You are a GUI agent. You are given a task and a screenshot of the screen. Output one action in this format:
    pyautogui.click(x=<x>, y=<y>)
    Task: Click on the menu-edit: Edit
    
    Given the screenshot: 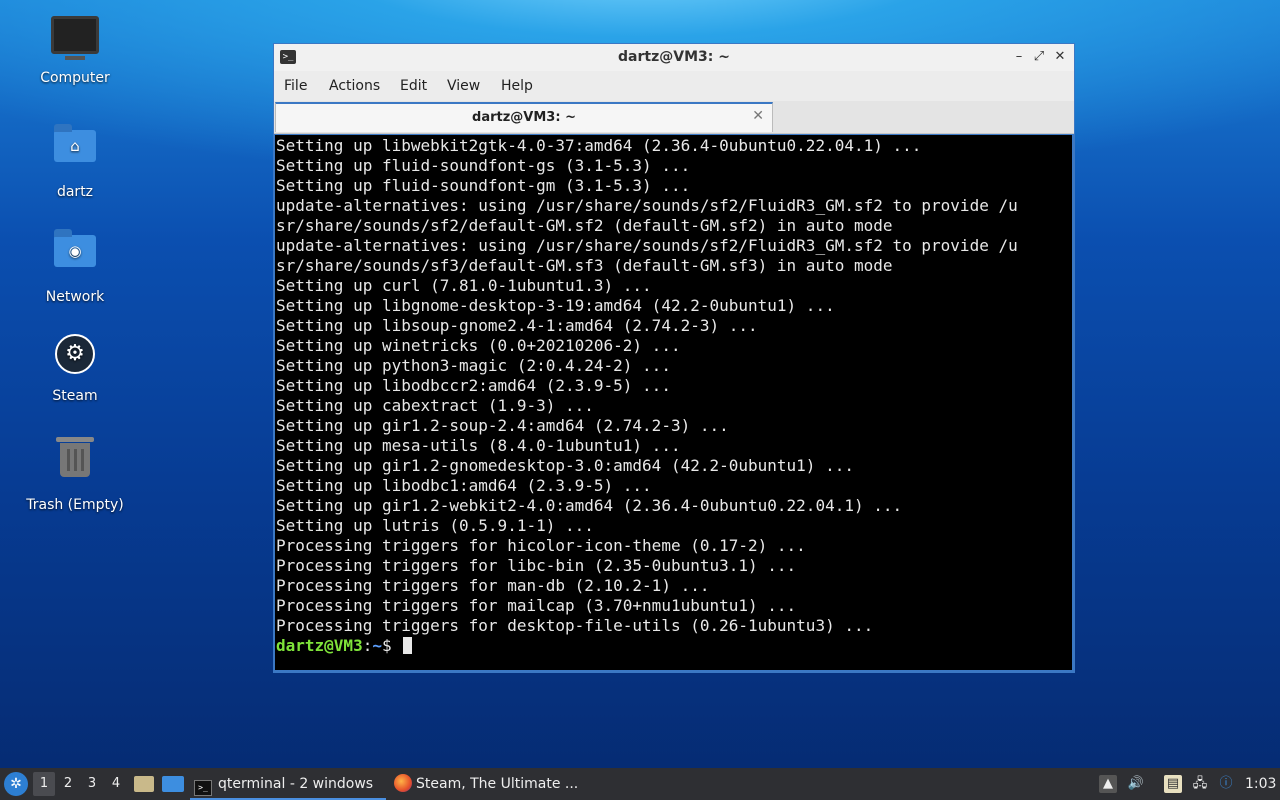 What is the action you would take?
    pyautogui.click(x=413, y=86)
    